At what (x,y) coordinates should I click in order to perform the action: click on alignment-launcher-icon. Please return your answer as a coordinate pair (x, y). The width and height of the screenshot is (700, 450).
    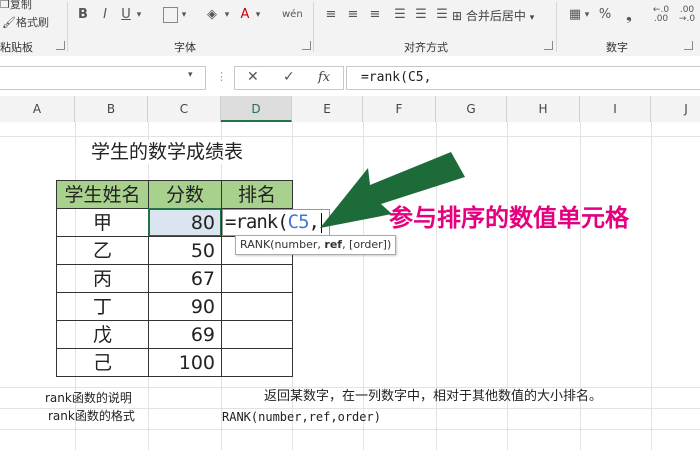
    Looking at the image, I should click on (548, 45).